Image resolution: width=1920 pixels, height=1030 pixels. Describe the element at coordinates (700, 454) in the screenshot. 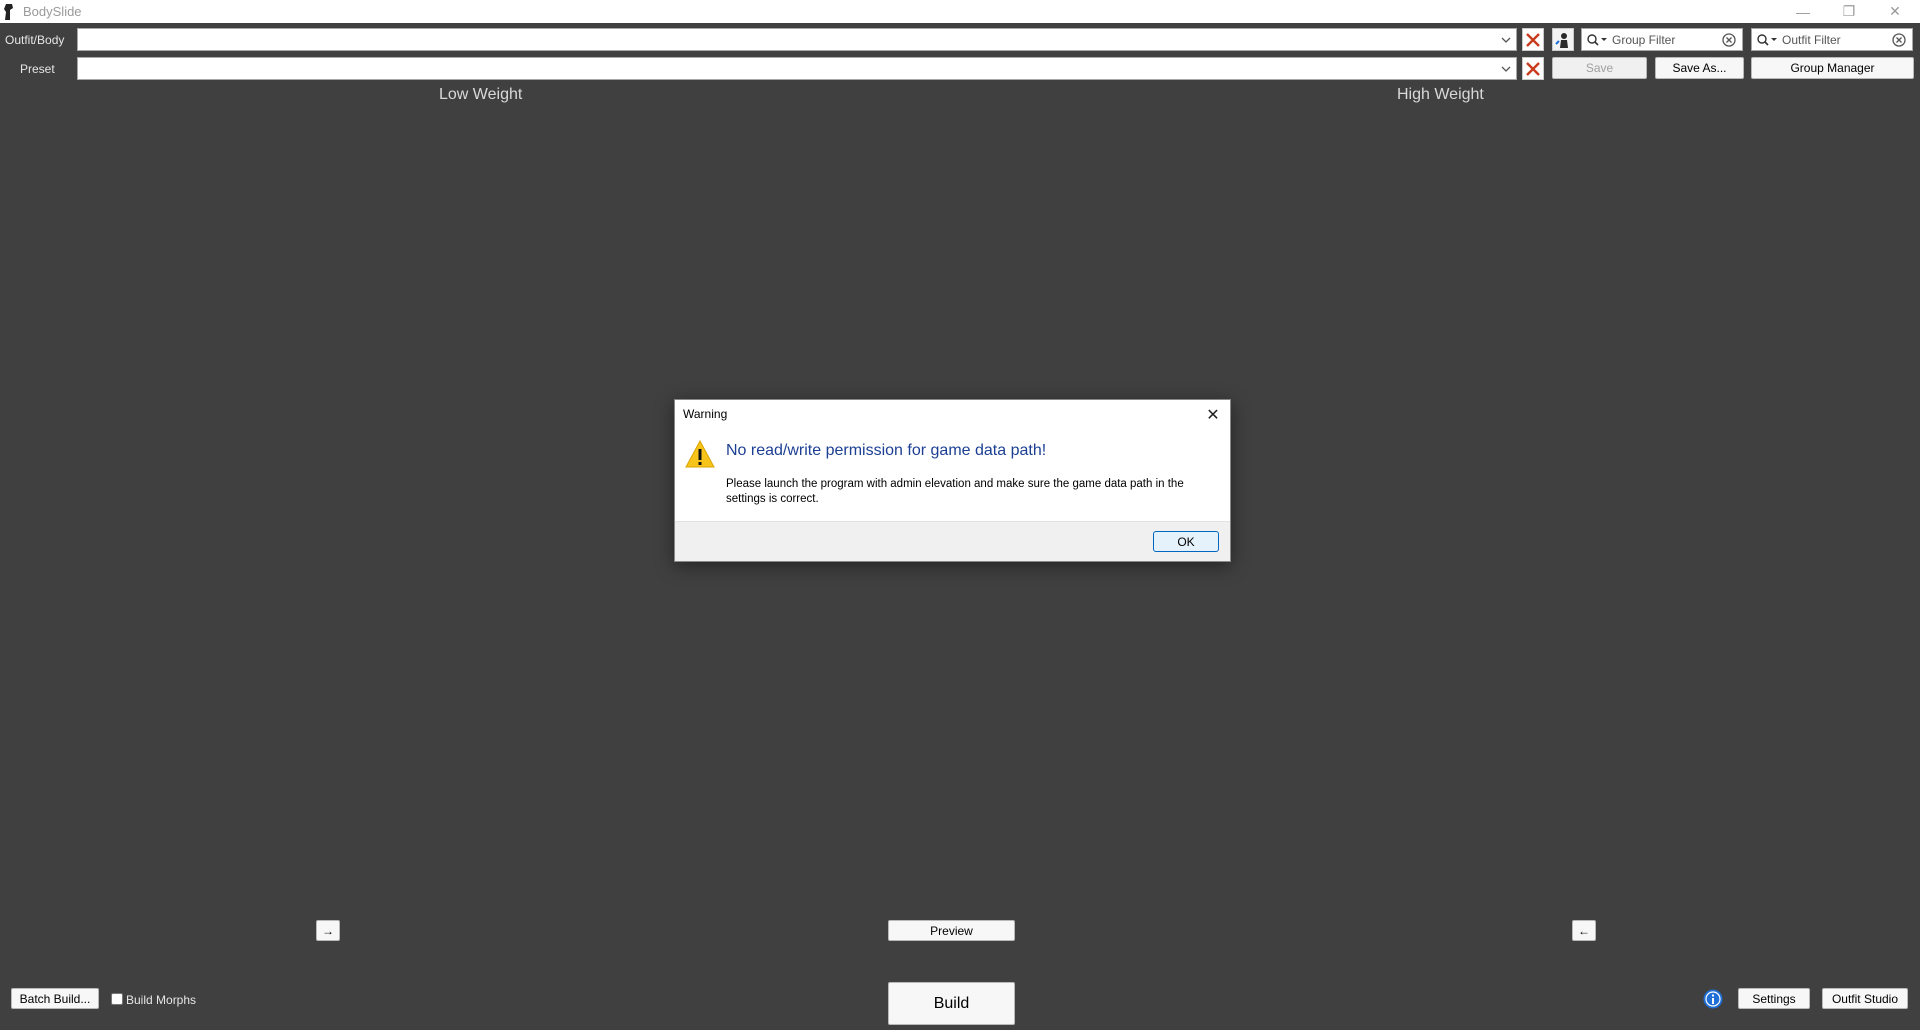

I see `warning-icon` at that location.